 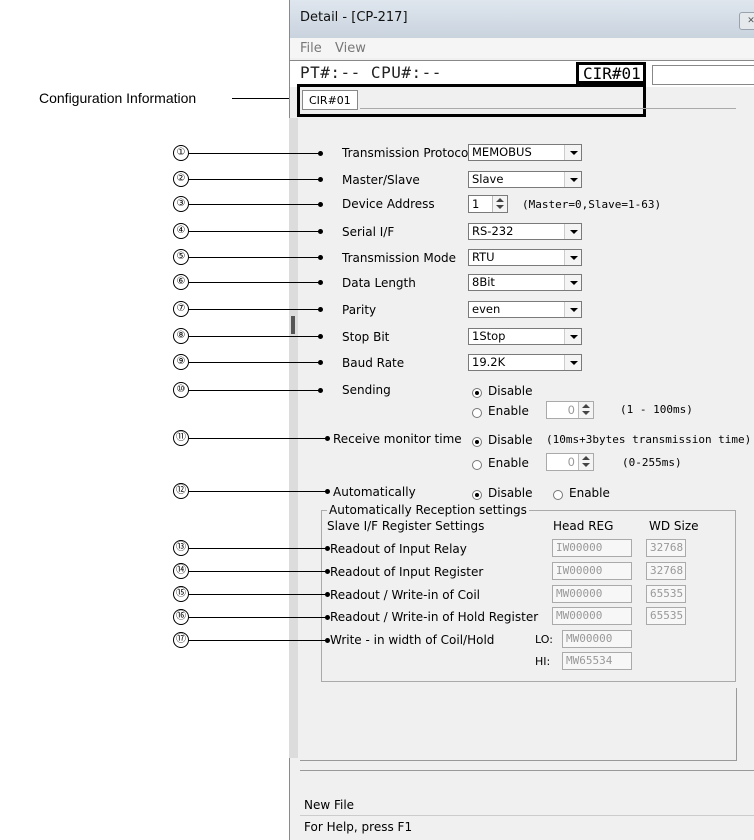 What do you see at coordinates (592, 594) in the screenshot?
I see `coil-head-field: MW00000` at bounding box center [592, 594].